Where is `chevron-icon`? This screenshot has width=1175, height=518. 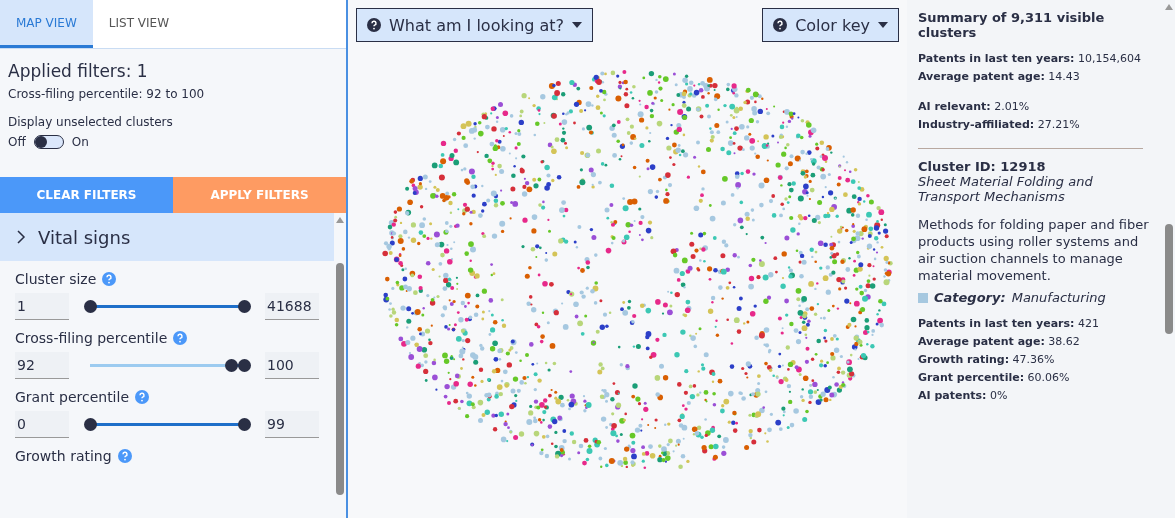
chevron-icon is located at coordinates (21, 237).